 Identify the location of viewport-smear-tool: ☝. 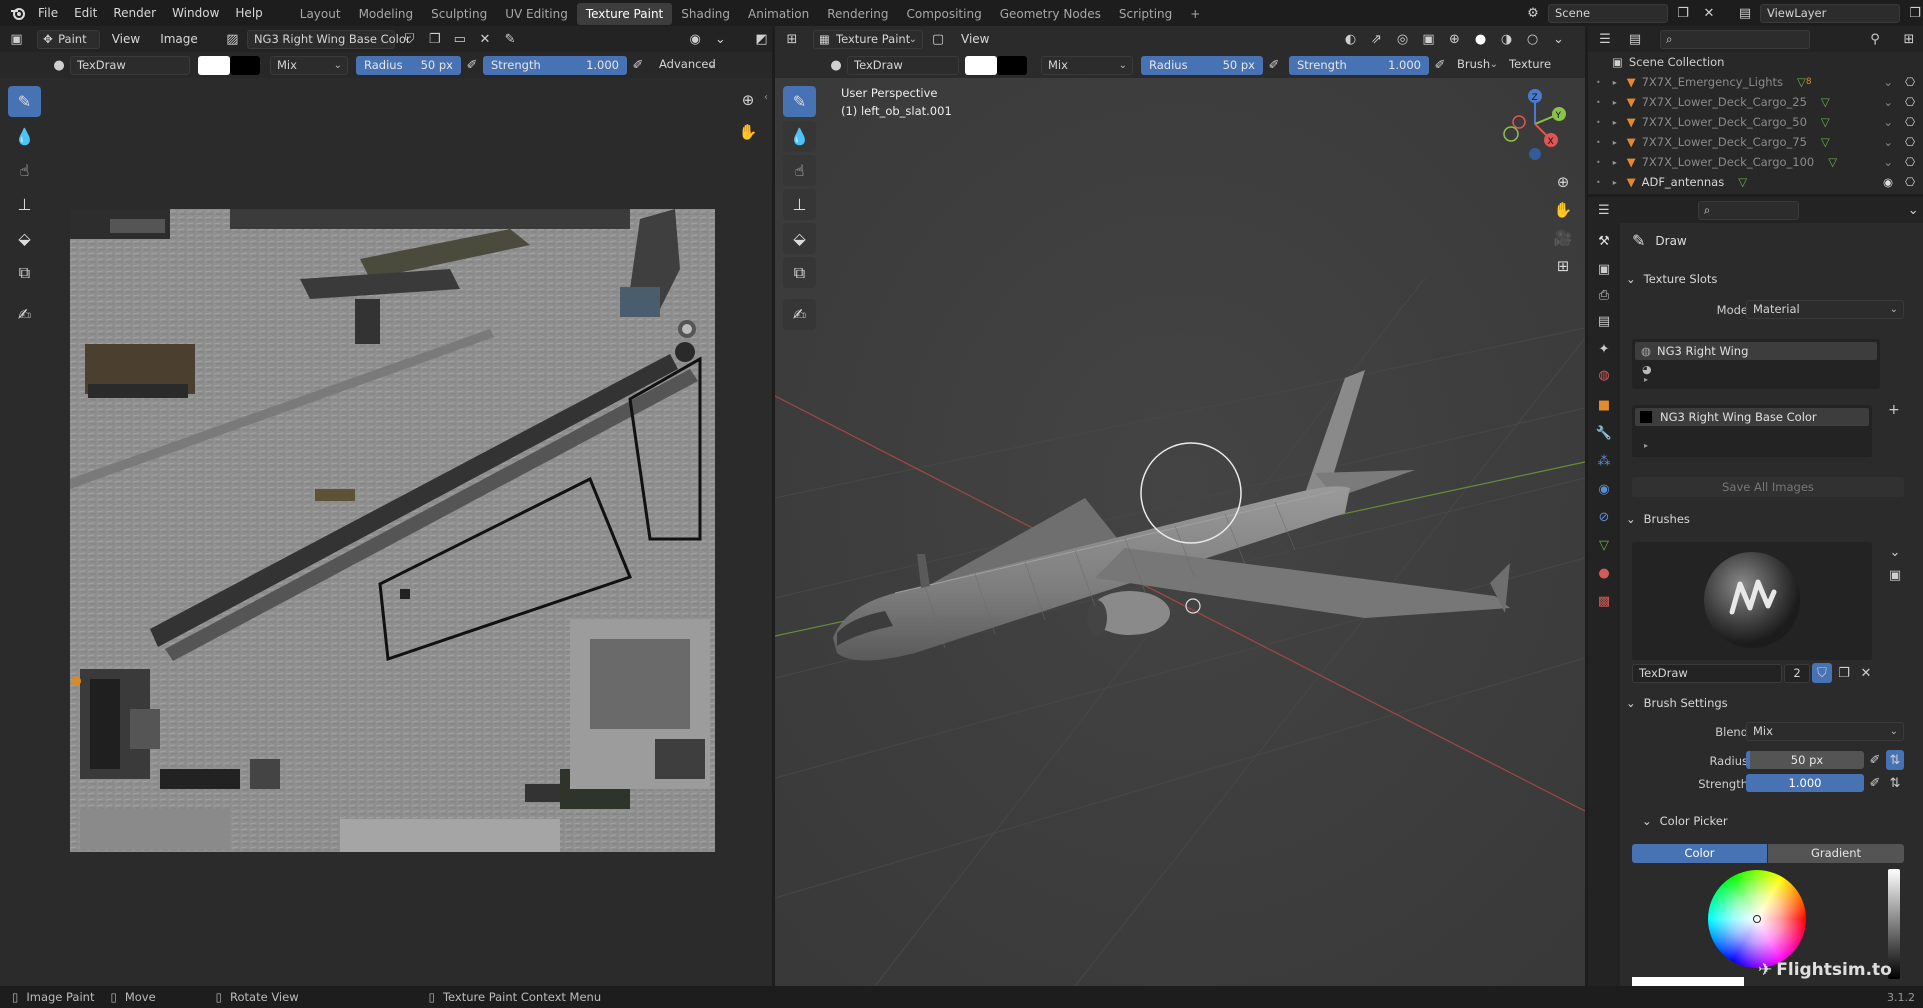
(799, 170).